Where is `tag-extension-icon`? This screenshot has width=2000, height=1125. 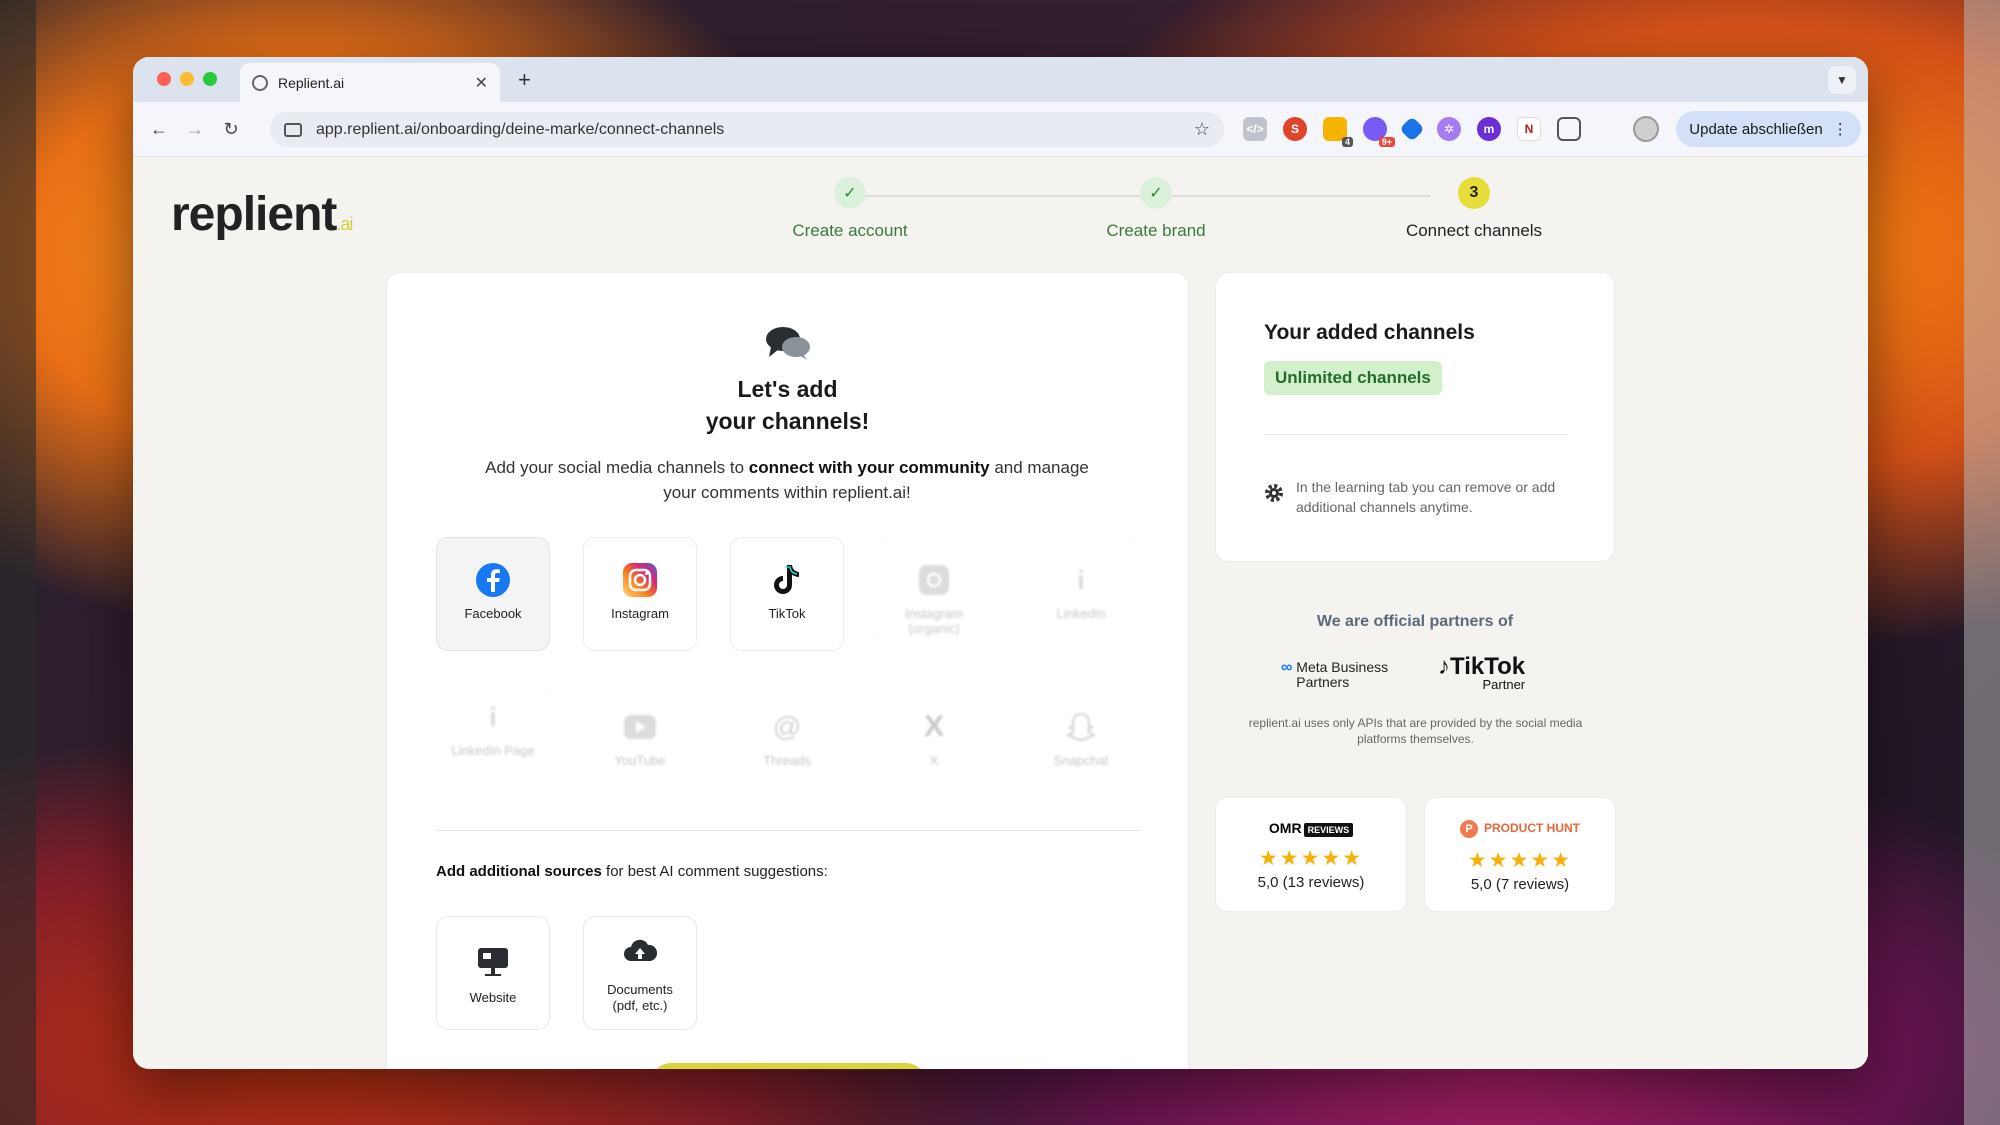
tag-extension-icon is located at coordinates (1412, 129).